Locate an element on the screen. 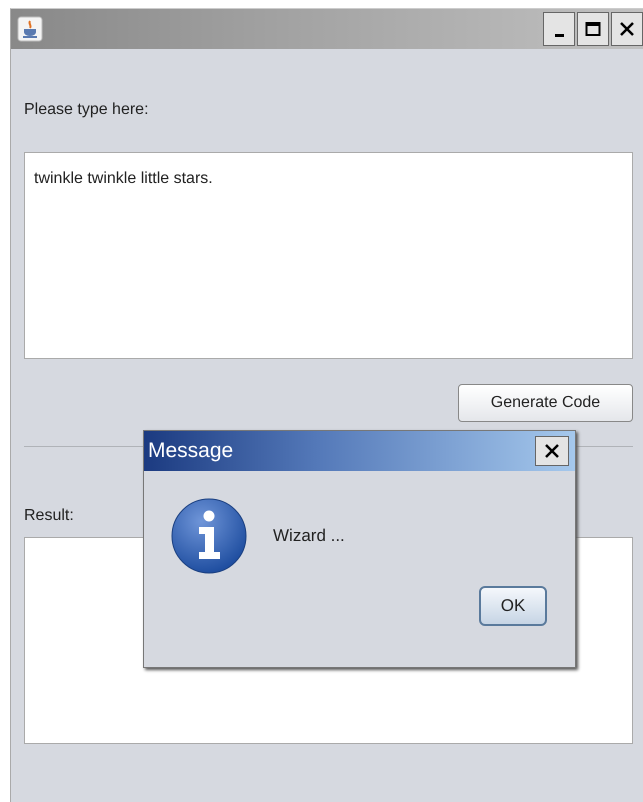  input-label: Please type here: is located at coordinates (87, 110).